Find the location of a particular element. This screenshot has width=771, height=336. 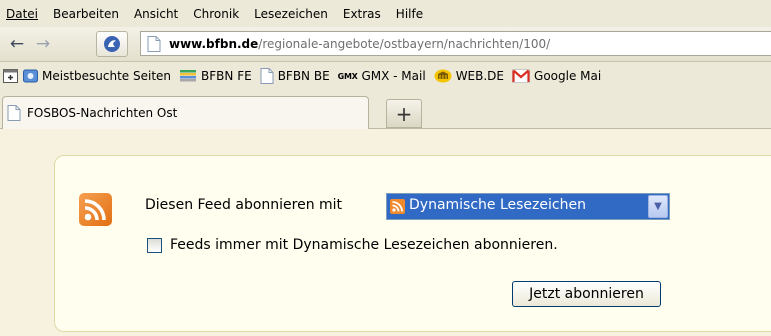

tab-strip: FOSBOS-Nachrichten Ost + is located at coordinates (385, 109).